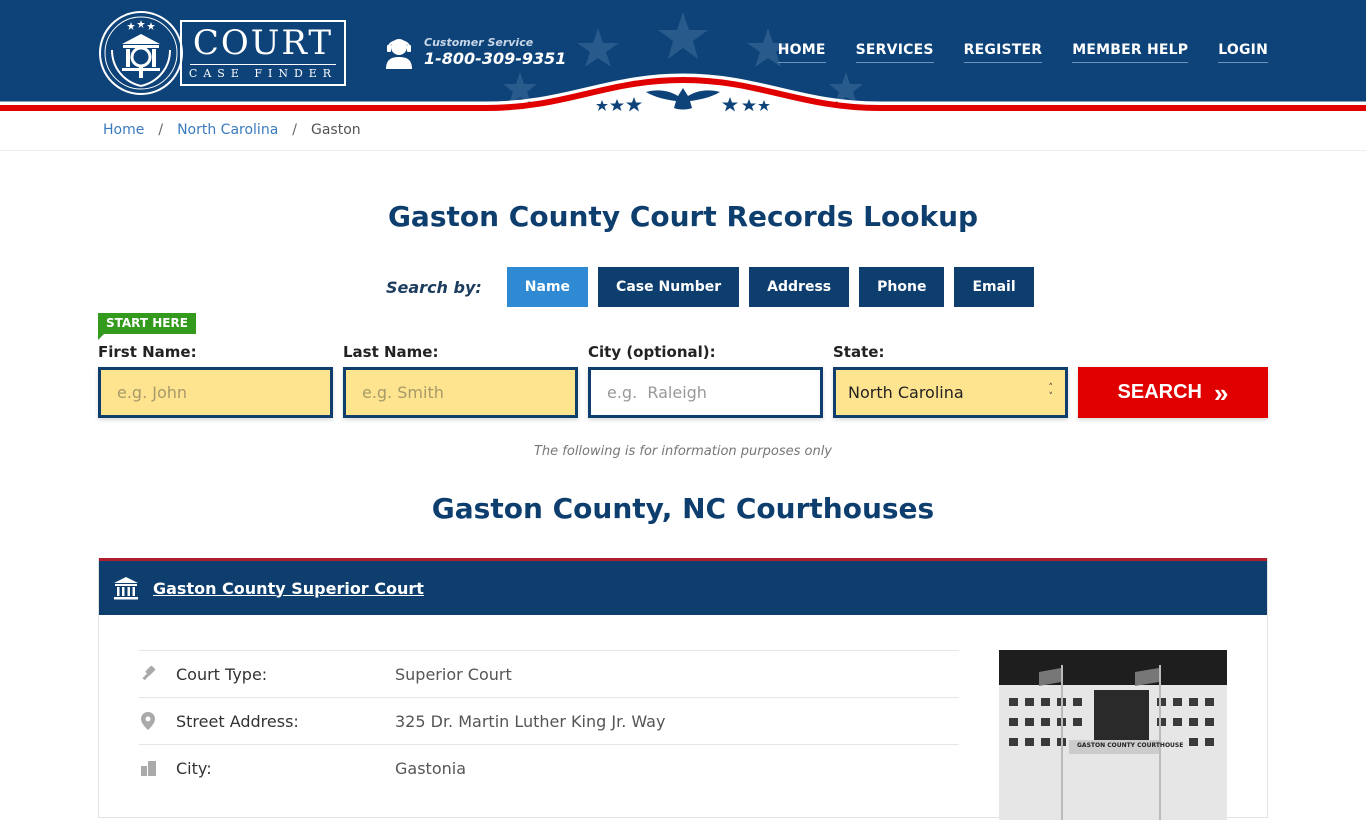 This screenshot has width=1366, height=820. What do you see at coordinates (683, 216) in the screenshot?
I see `page-title: Gaston County Court Records Lookup` at bounding box center [683, 216].